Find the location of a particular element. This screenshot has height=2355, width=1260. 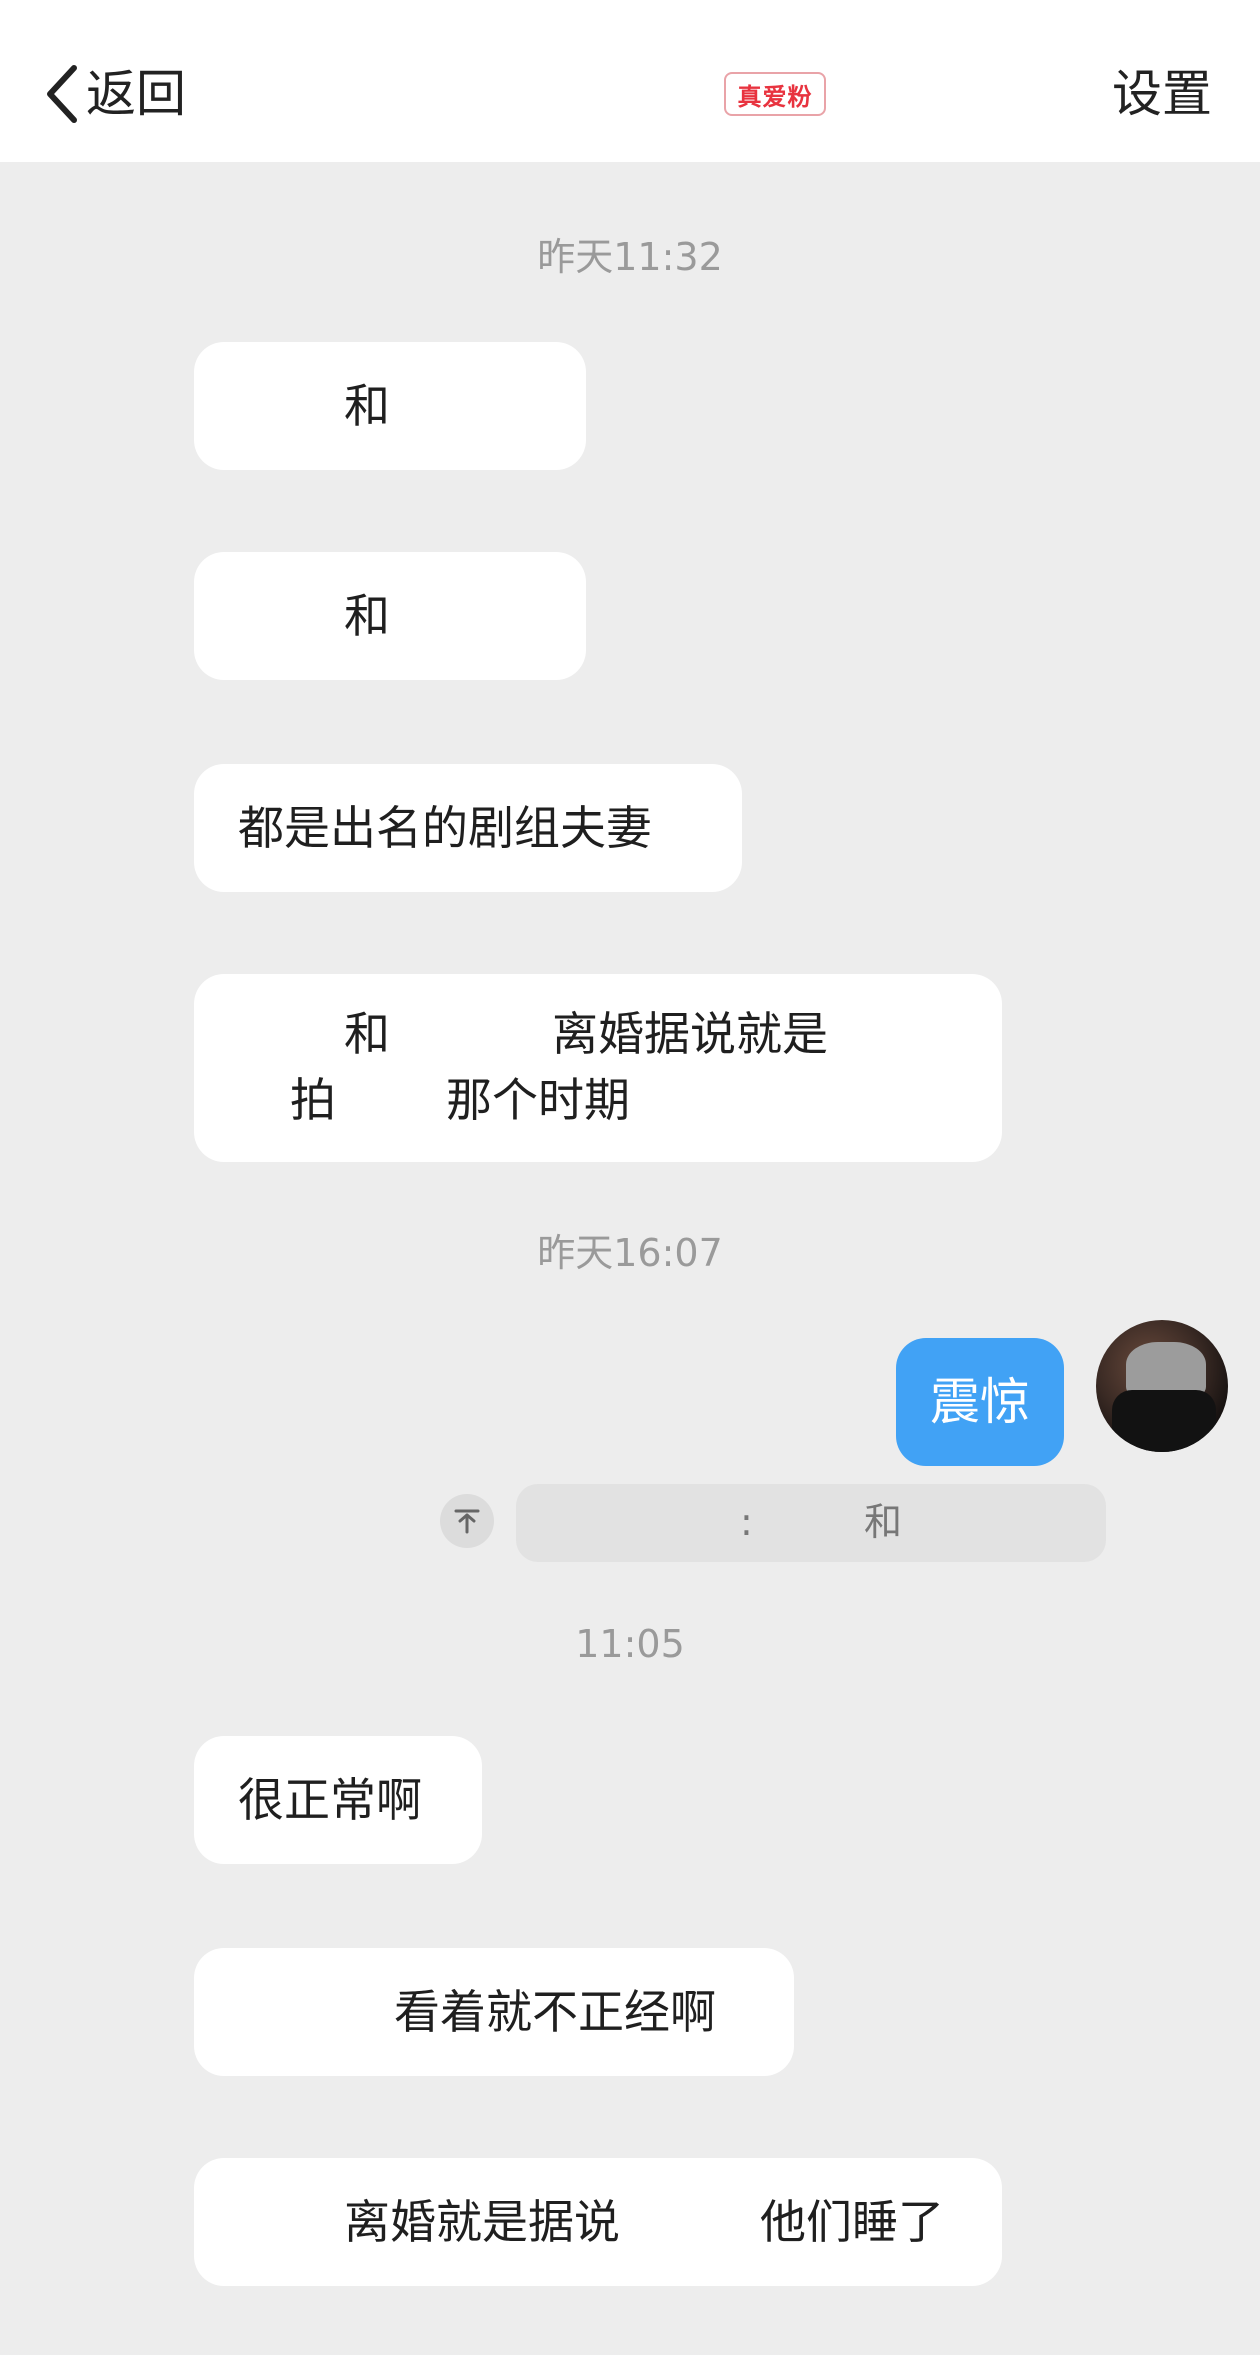

chevron-left-icon is located at coordinates (62, 94).